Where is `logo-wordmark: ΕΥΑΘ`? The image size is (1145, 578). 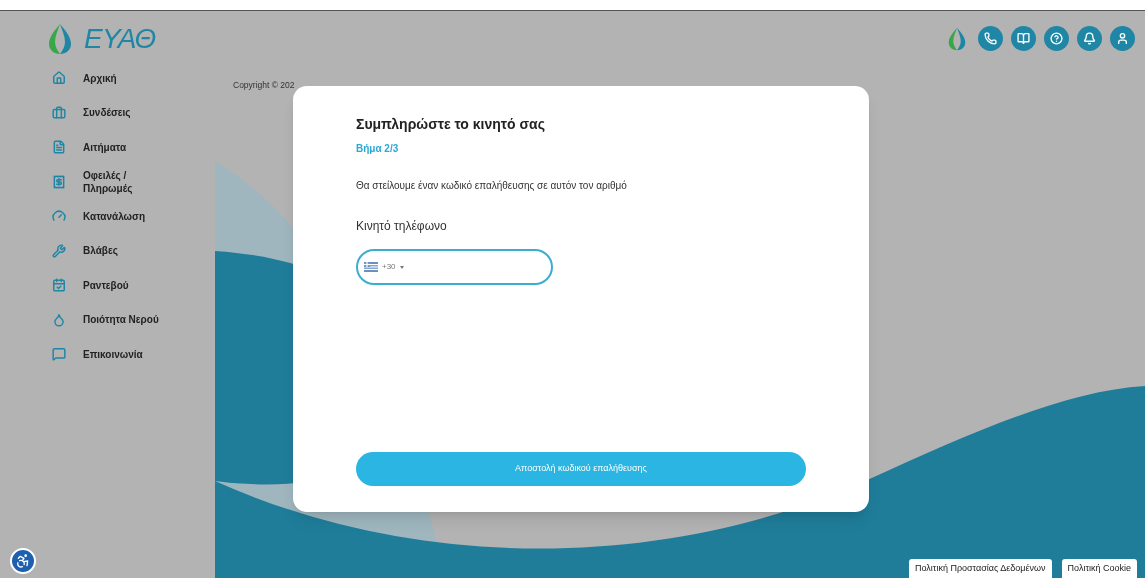 logo-wordmark: ΕΥΑΘ is located at coordinates (120, 39).